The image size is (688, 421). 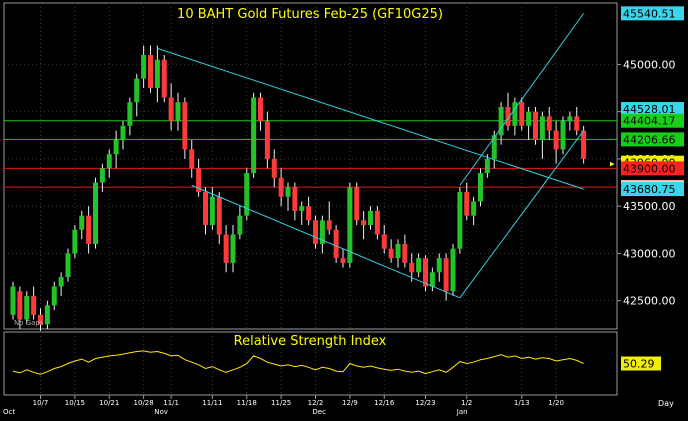 What do you see at coordinates (212, 403) in the screenshot?
I see `x-tick-label-5: 11/11` at bounding box center [212, 403].